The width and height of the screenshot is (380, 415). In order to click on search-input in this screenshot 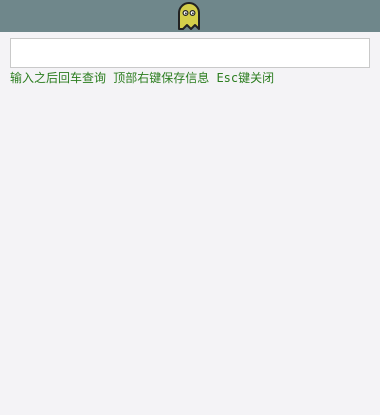, I will do `click(190, 53)`.